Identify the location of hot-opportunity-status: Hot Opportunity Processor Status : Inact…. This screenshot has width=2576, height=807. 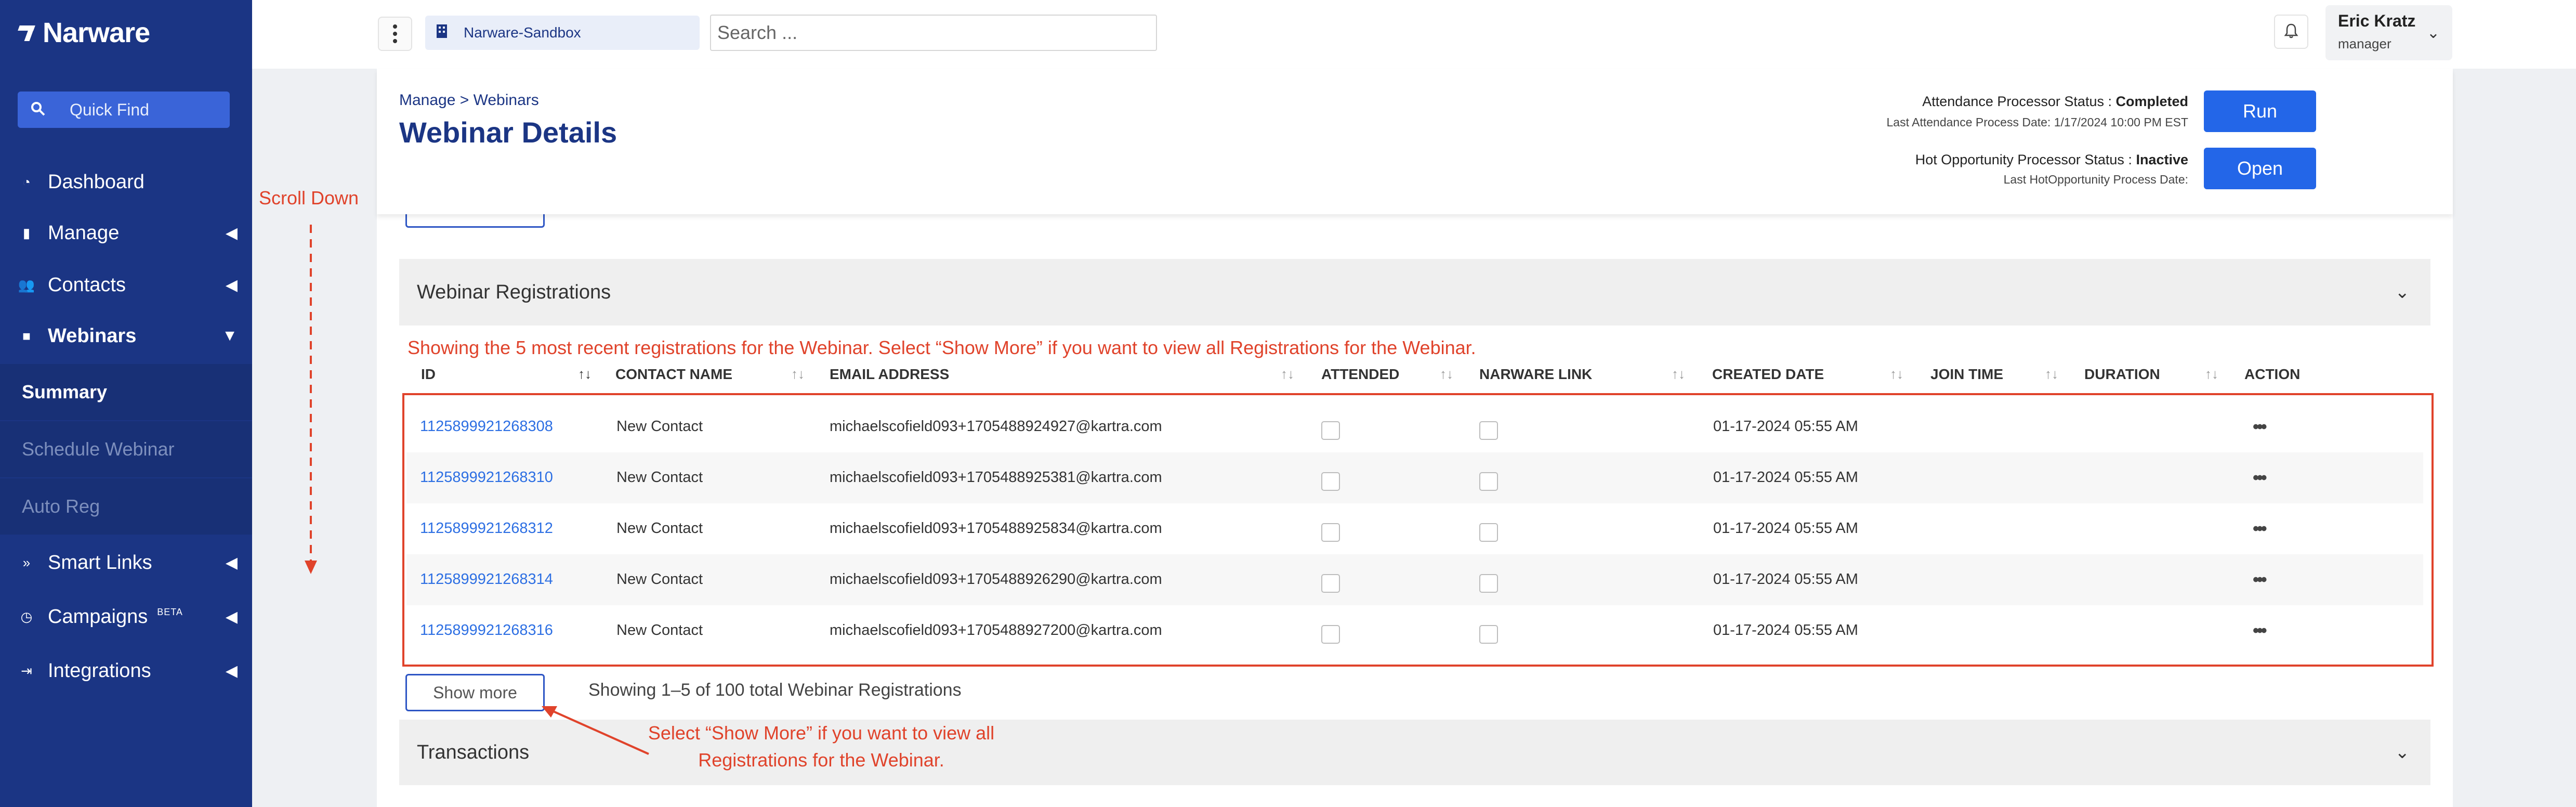
(2051, 160).